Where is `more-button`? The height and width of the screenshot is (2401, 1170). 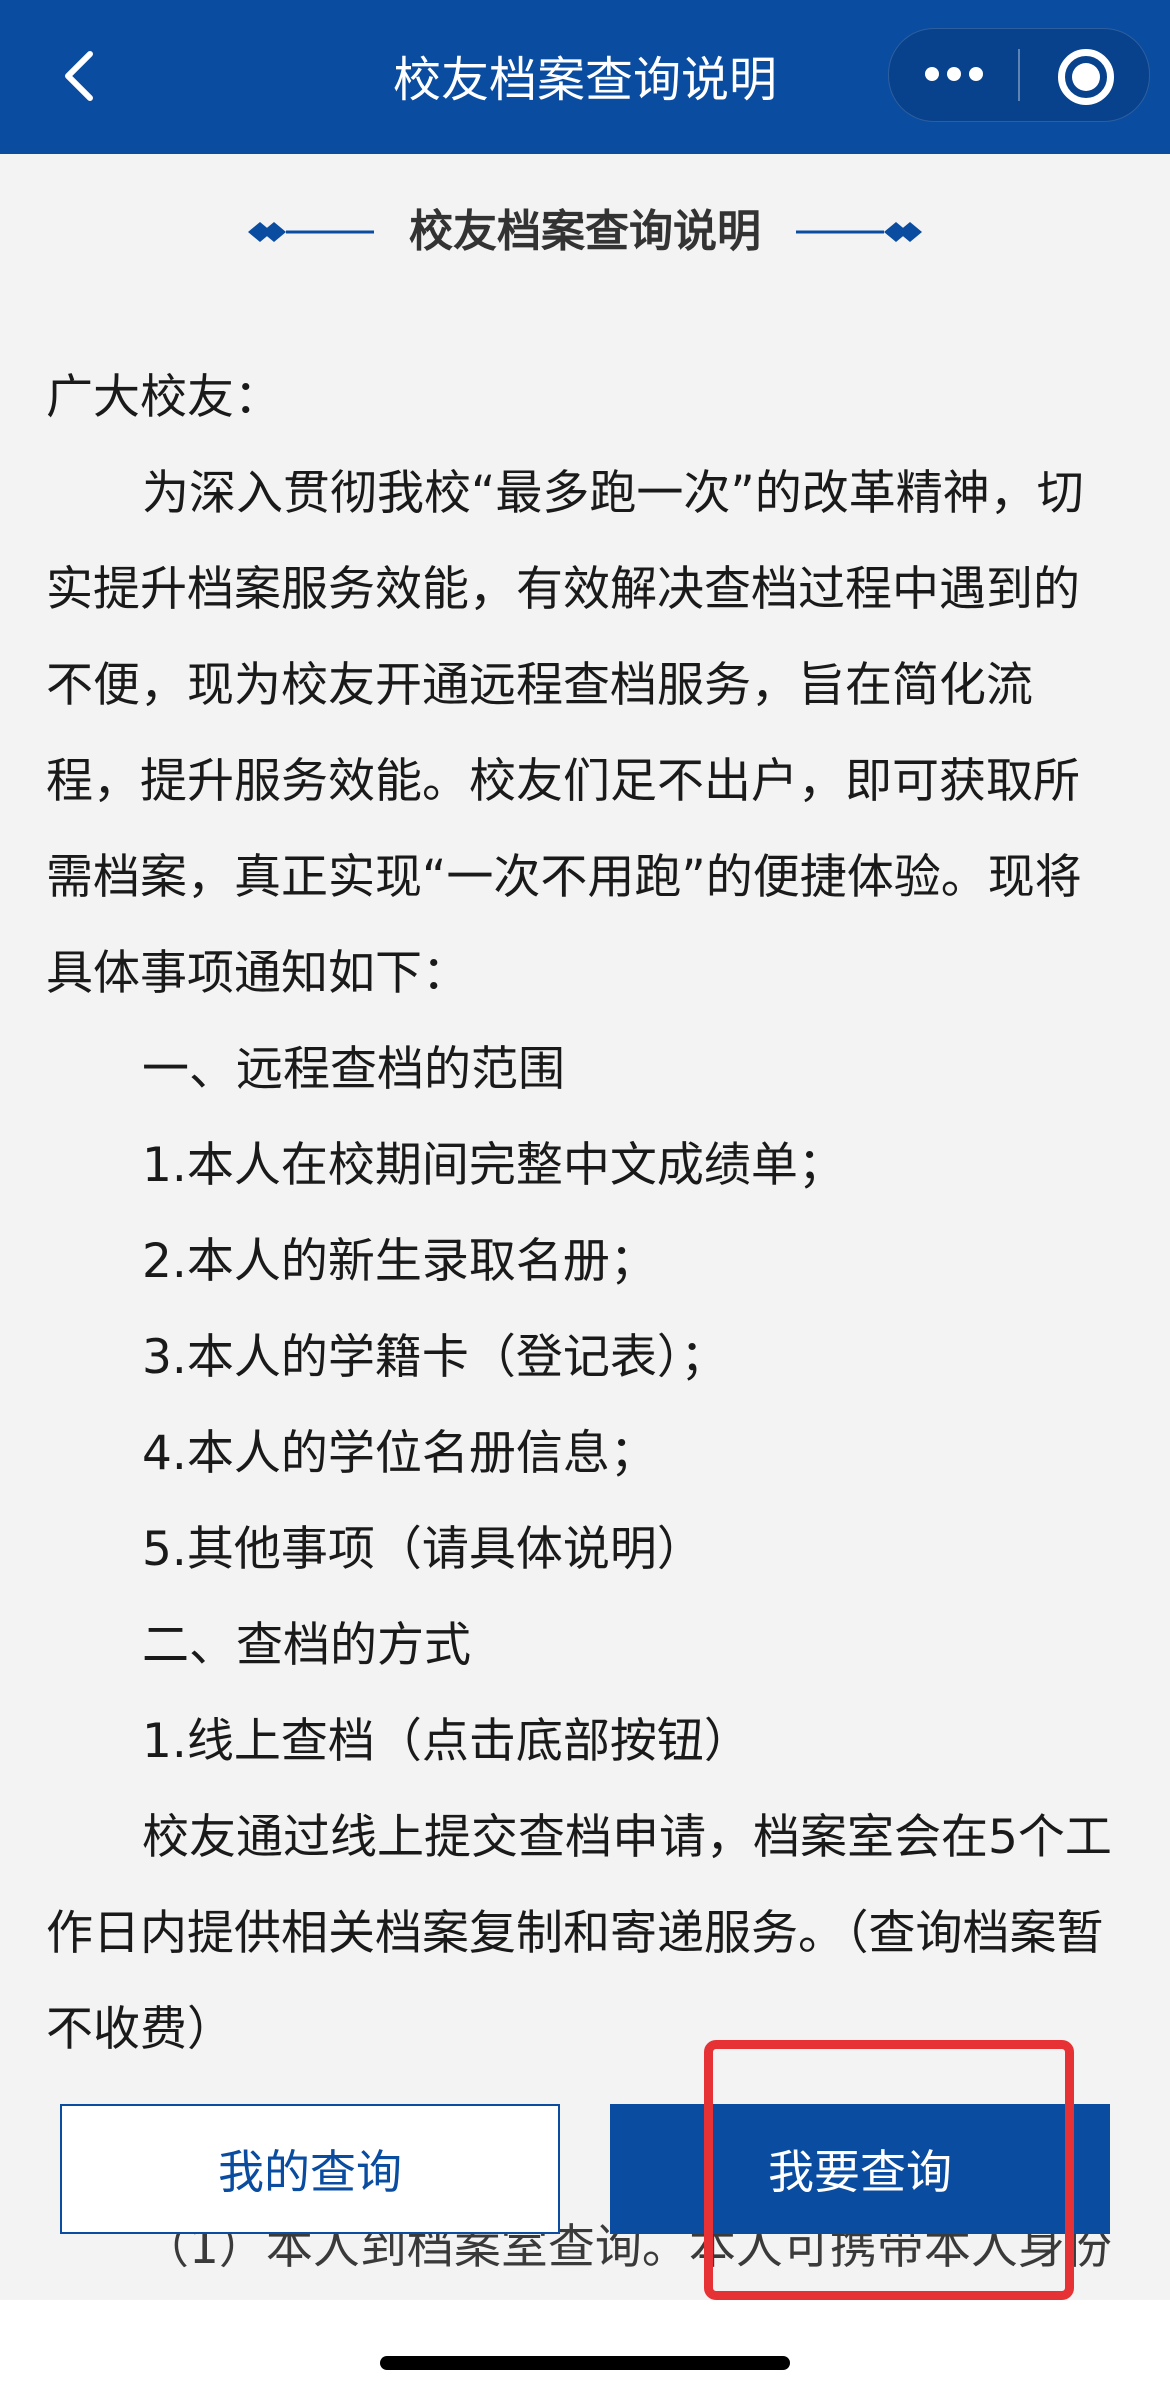
more-button is located at coordinates (953, 75).